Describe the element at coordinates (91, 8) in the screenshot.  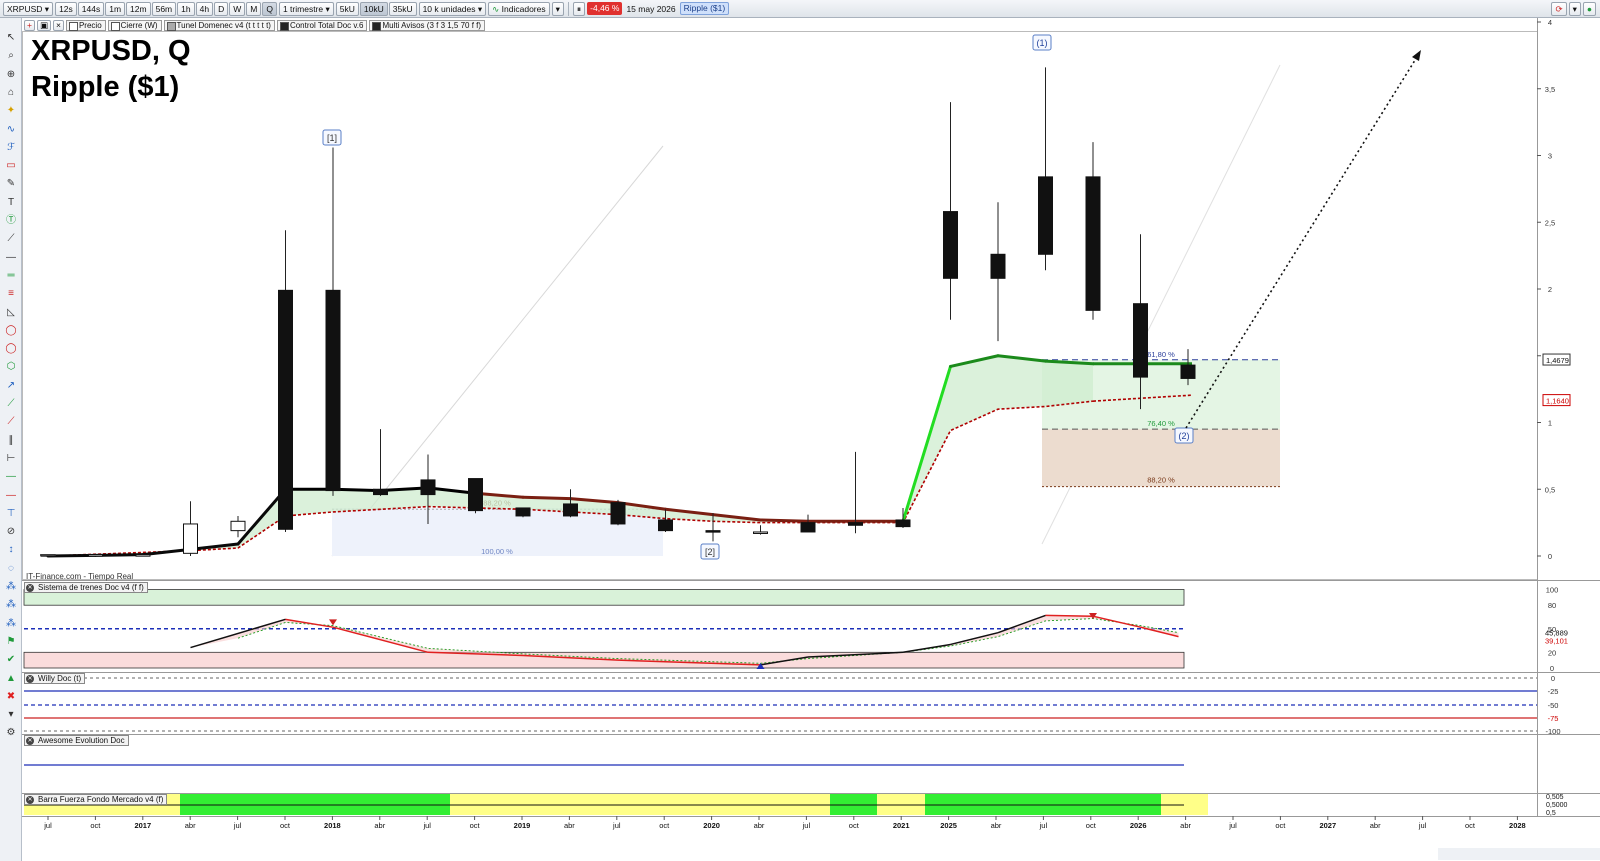
I see `interval-button-144s: 144s` at that location.